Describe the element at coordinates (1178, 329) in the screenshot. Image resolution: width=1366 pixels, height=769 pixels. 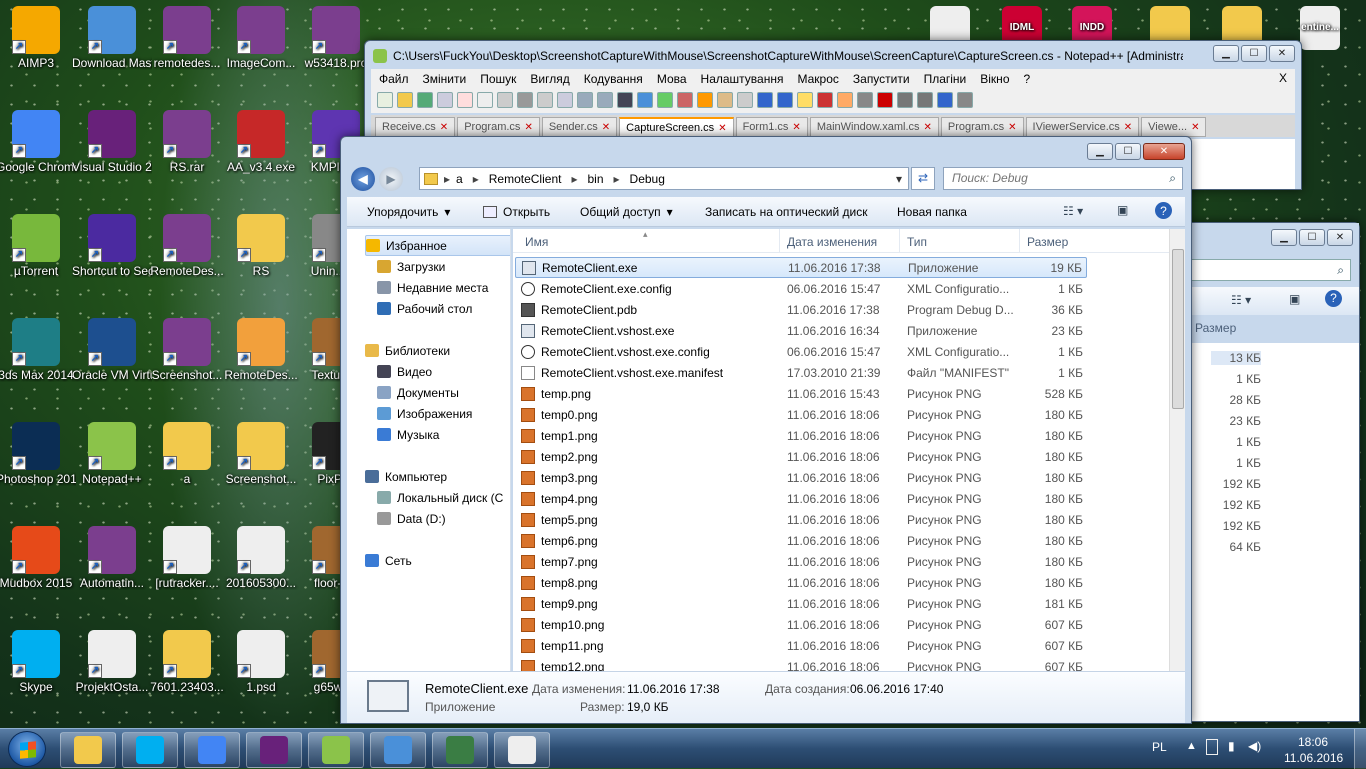
I see `scrollbar-thumb` at that location.